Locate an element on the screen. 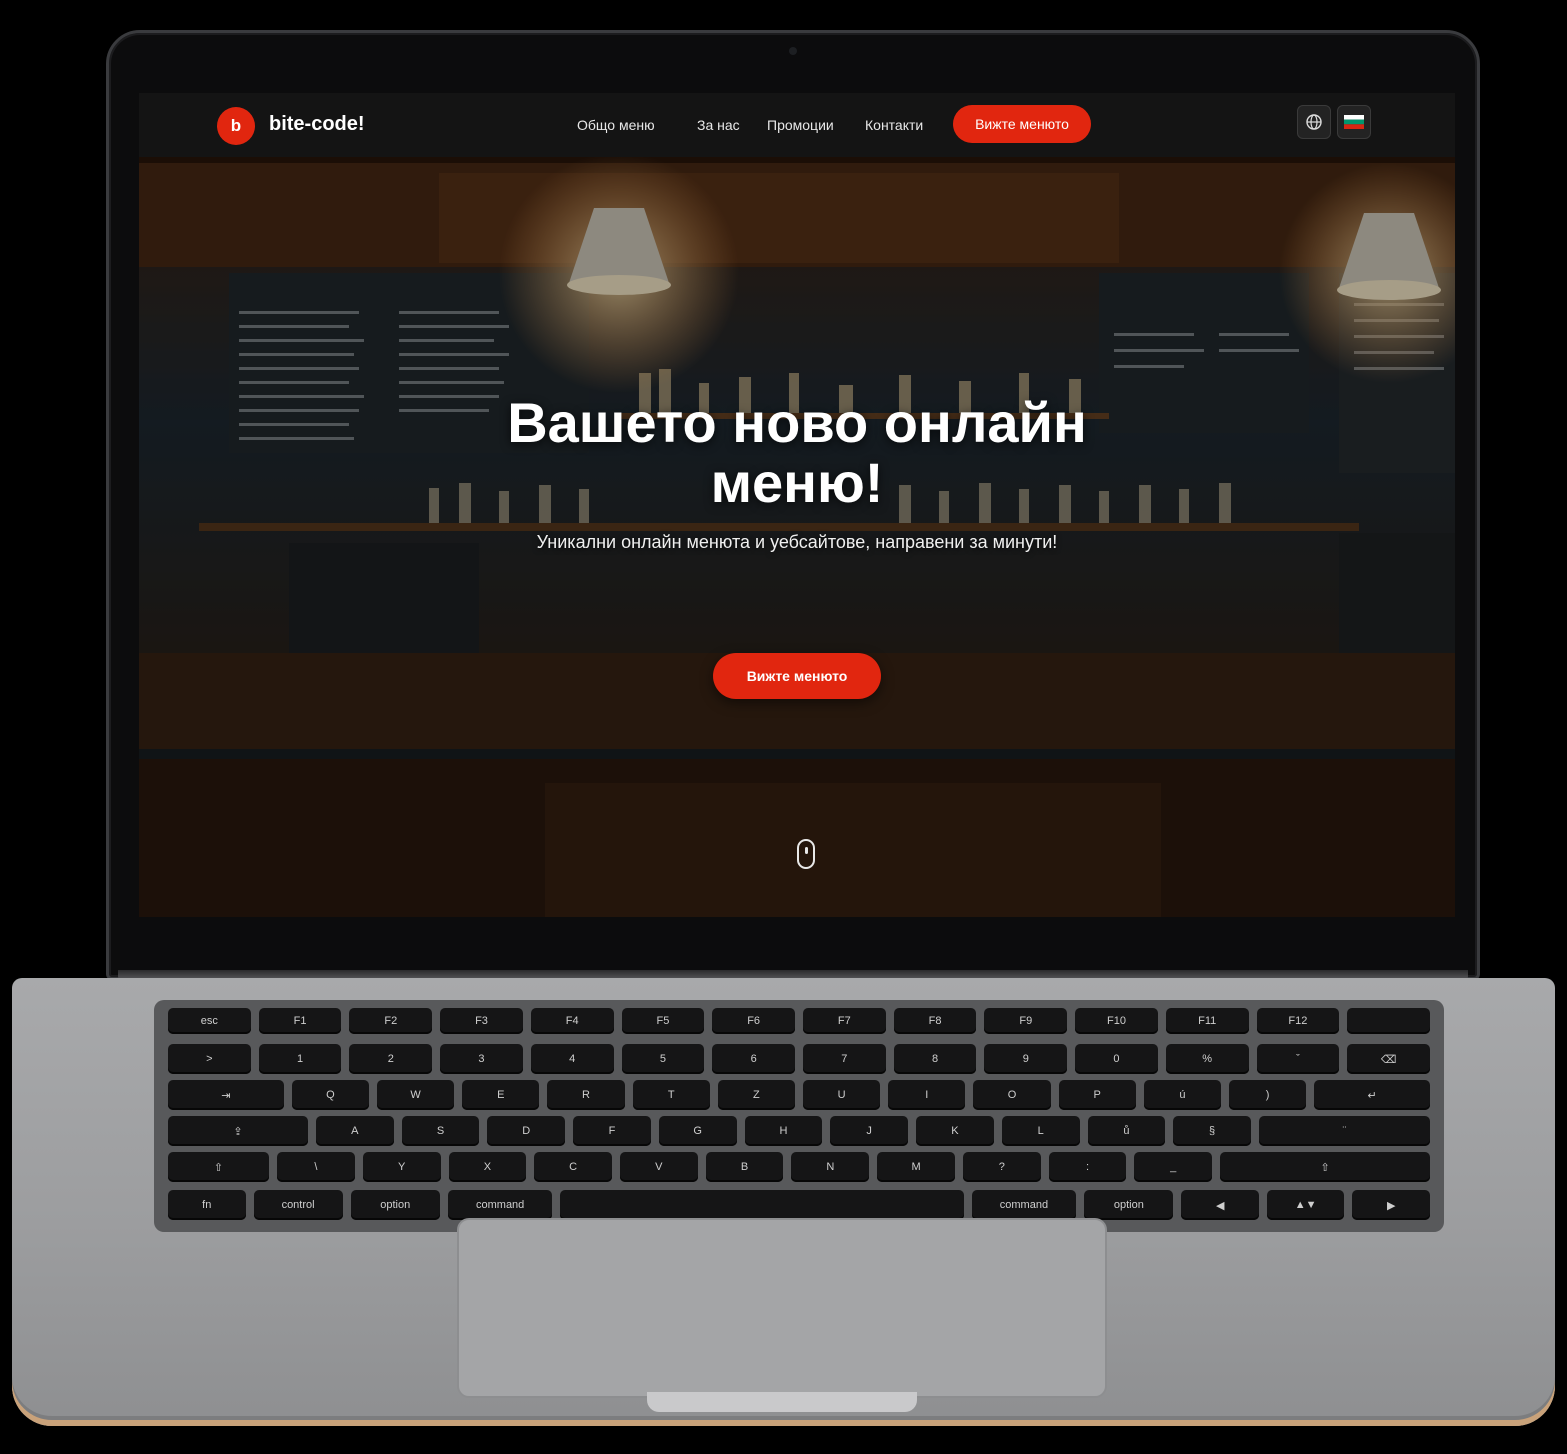  key: _ is located at coordinates (1173, 1167).